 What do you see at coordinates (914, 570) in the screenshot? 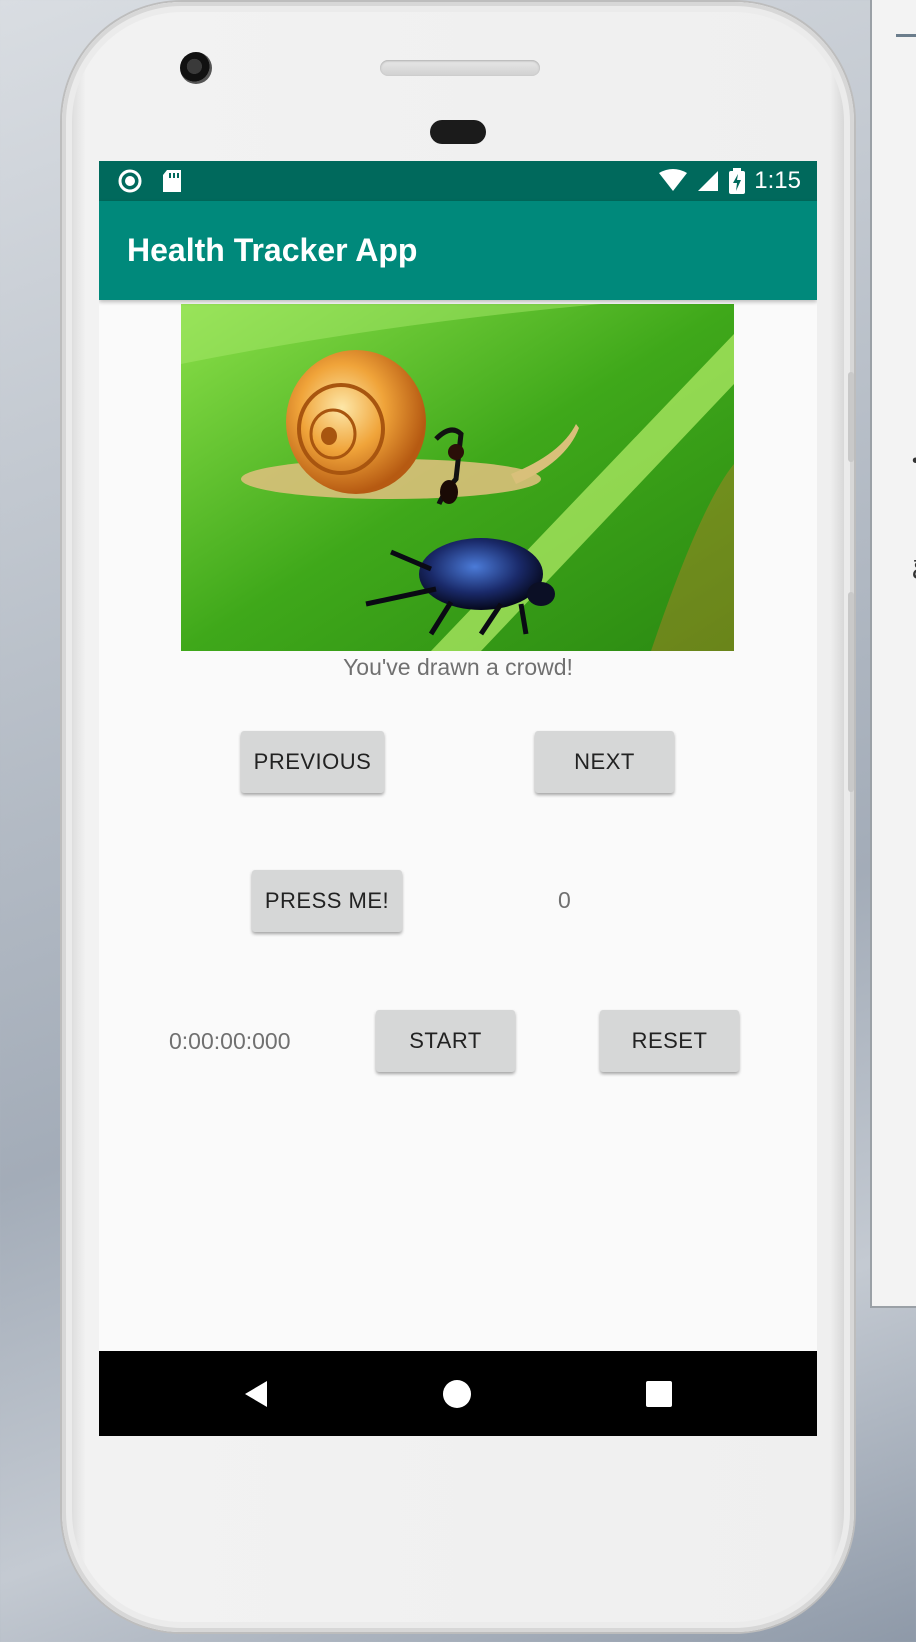
I see `background-glyph: ξ` at bounding box center [914, 570].